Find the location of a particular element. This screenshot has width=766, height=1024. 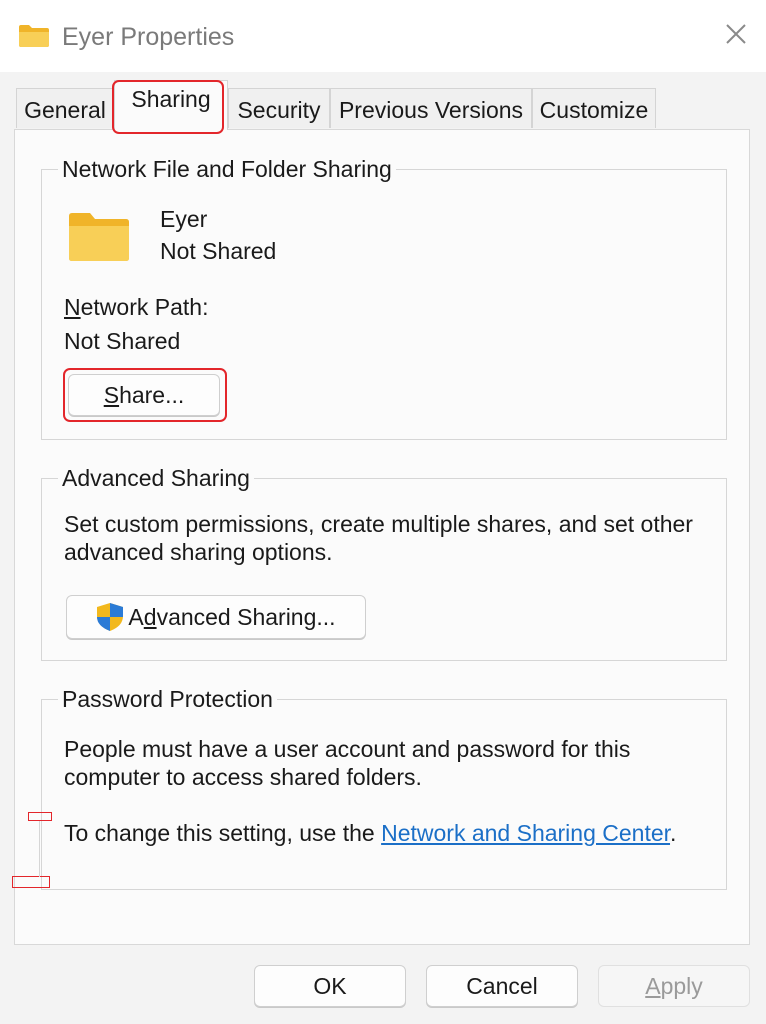

network-path-label: Network Path: is located at coordinates (136, 307).